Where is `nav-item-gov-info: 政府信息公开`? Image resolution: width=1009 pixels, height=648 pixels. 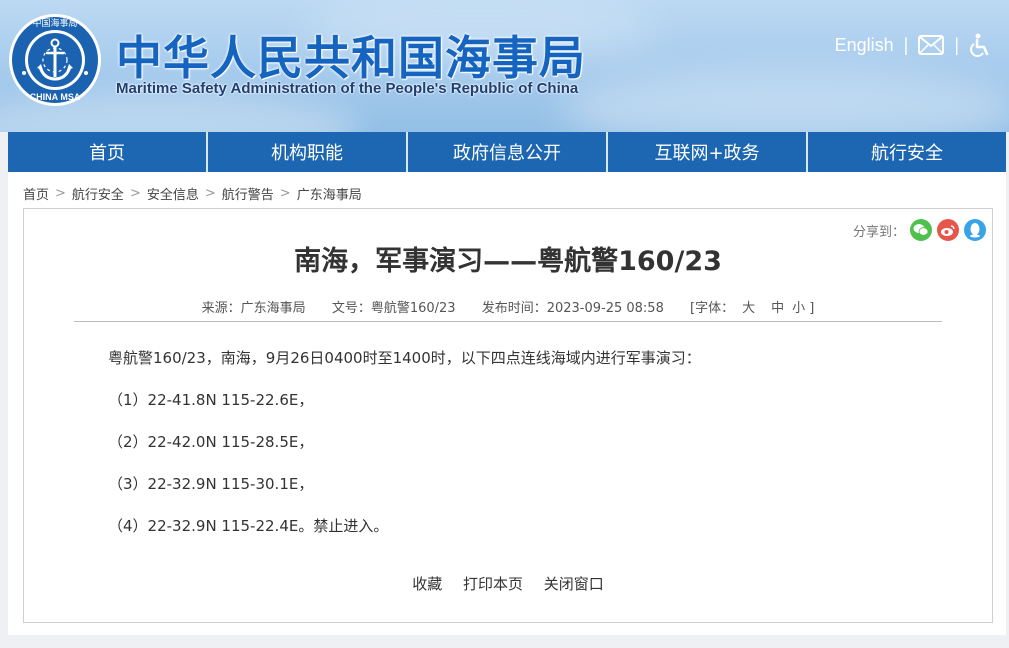
nav-item-gov-info: 政府信息公开 is located at coordinates (508, 152).